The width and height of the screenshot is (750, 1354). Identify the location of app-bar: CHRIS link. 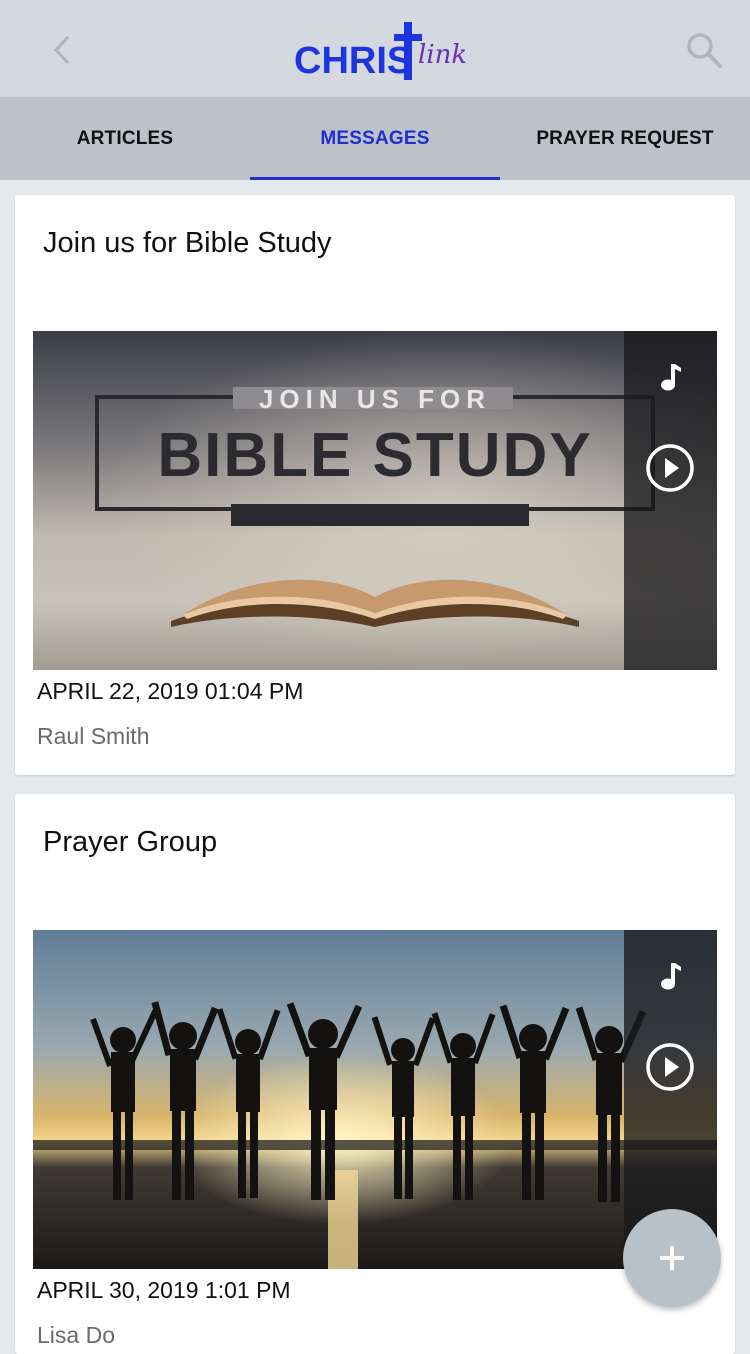
(375, 49).